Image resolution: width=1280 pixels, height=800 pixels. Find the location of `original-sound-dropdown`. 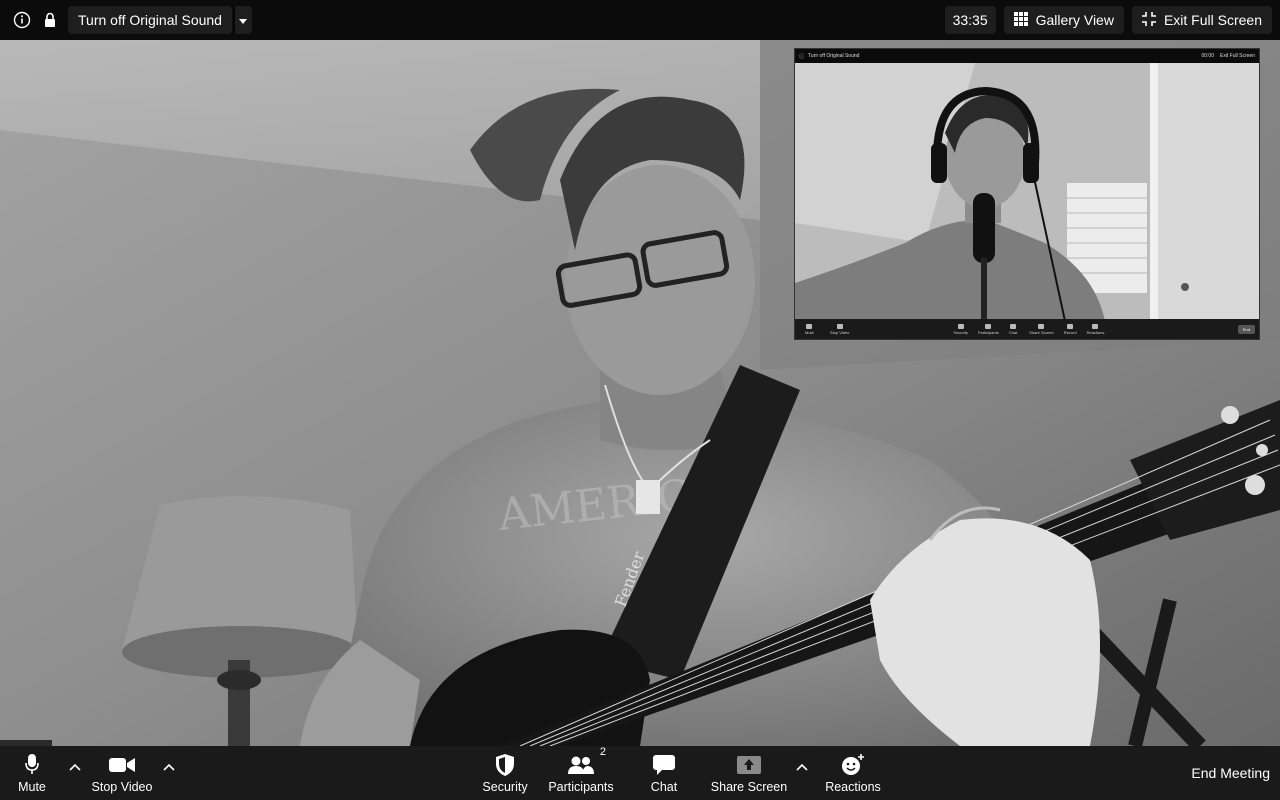

original-sound-dropdown is located at coordinates (242, 20).